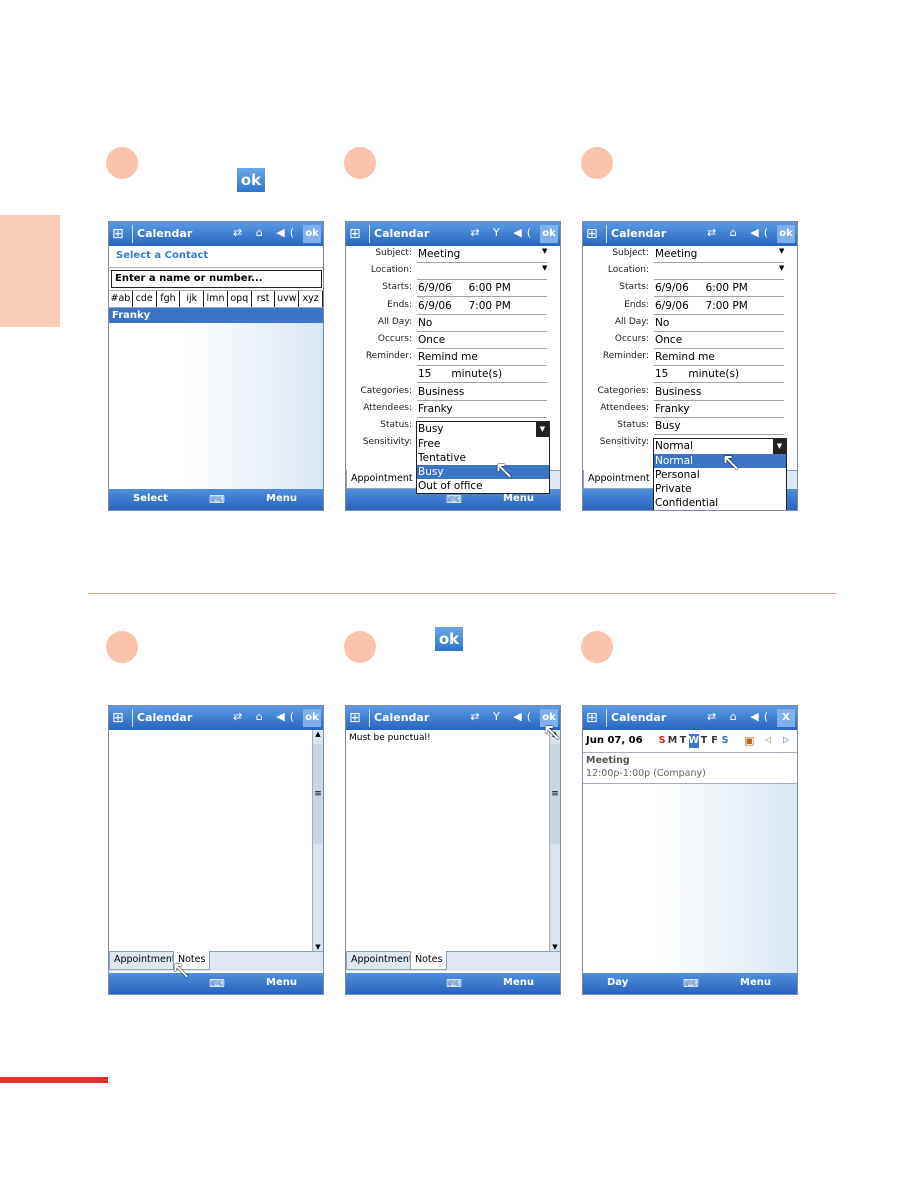 The width and height of the screenshot is (918, 1188). I want to click on letter-filter-rst: rst, so click(264, 299).